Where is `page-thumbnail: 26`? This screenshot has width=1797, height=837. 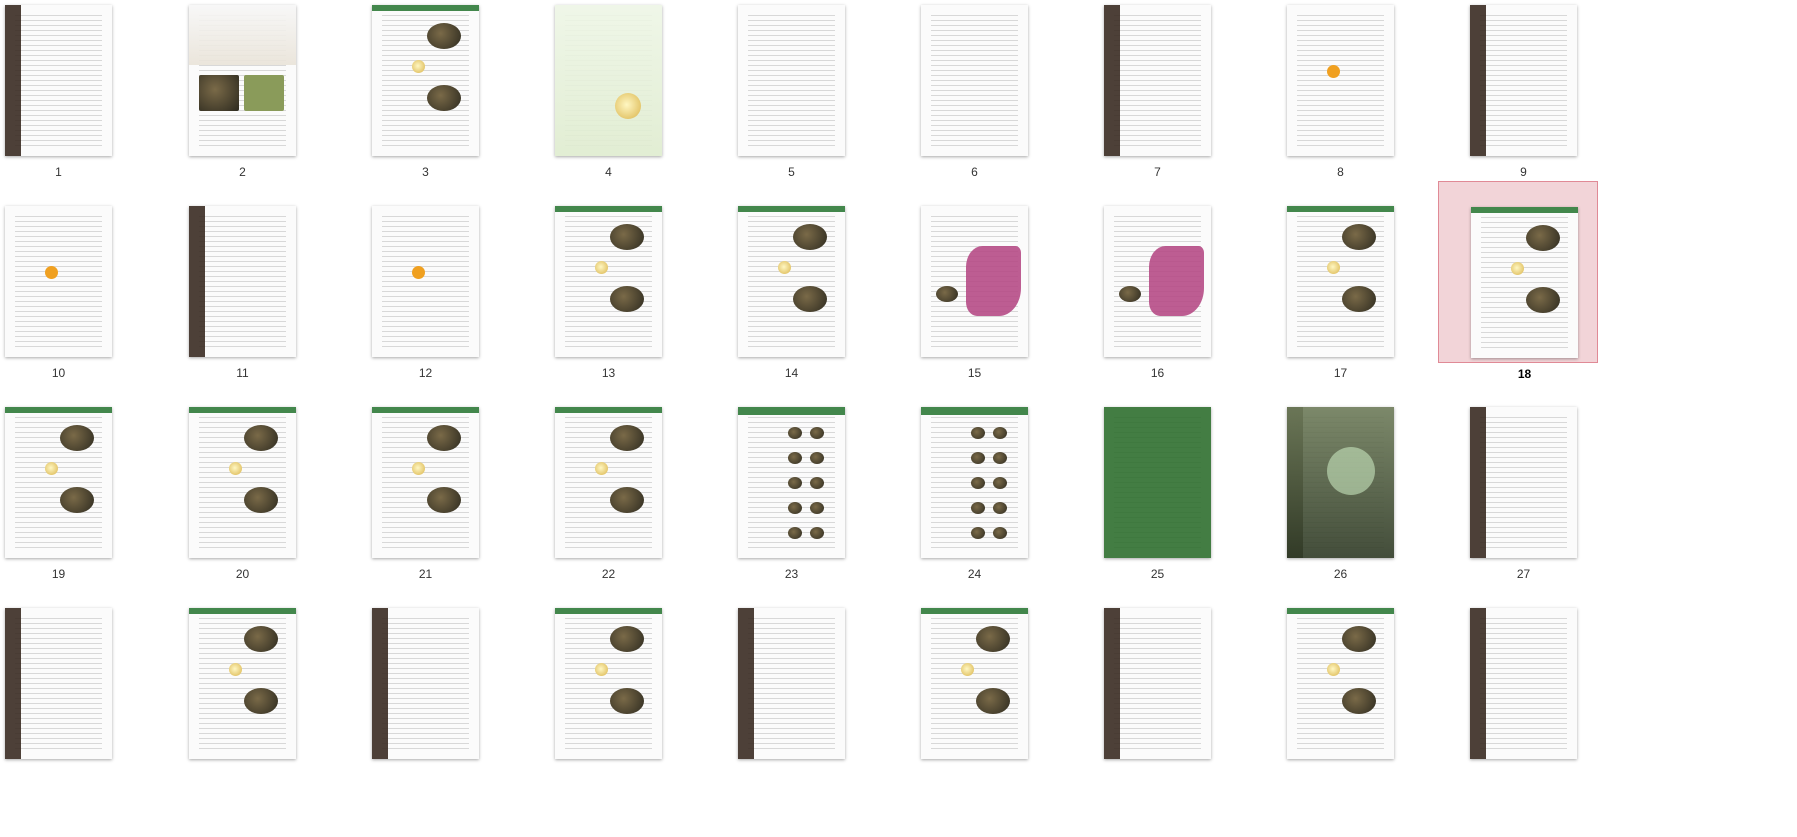
page-thumbnail: 26 is located at coordinates (1390, 517).